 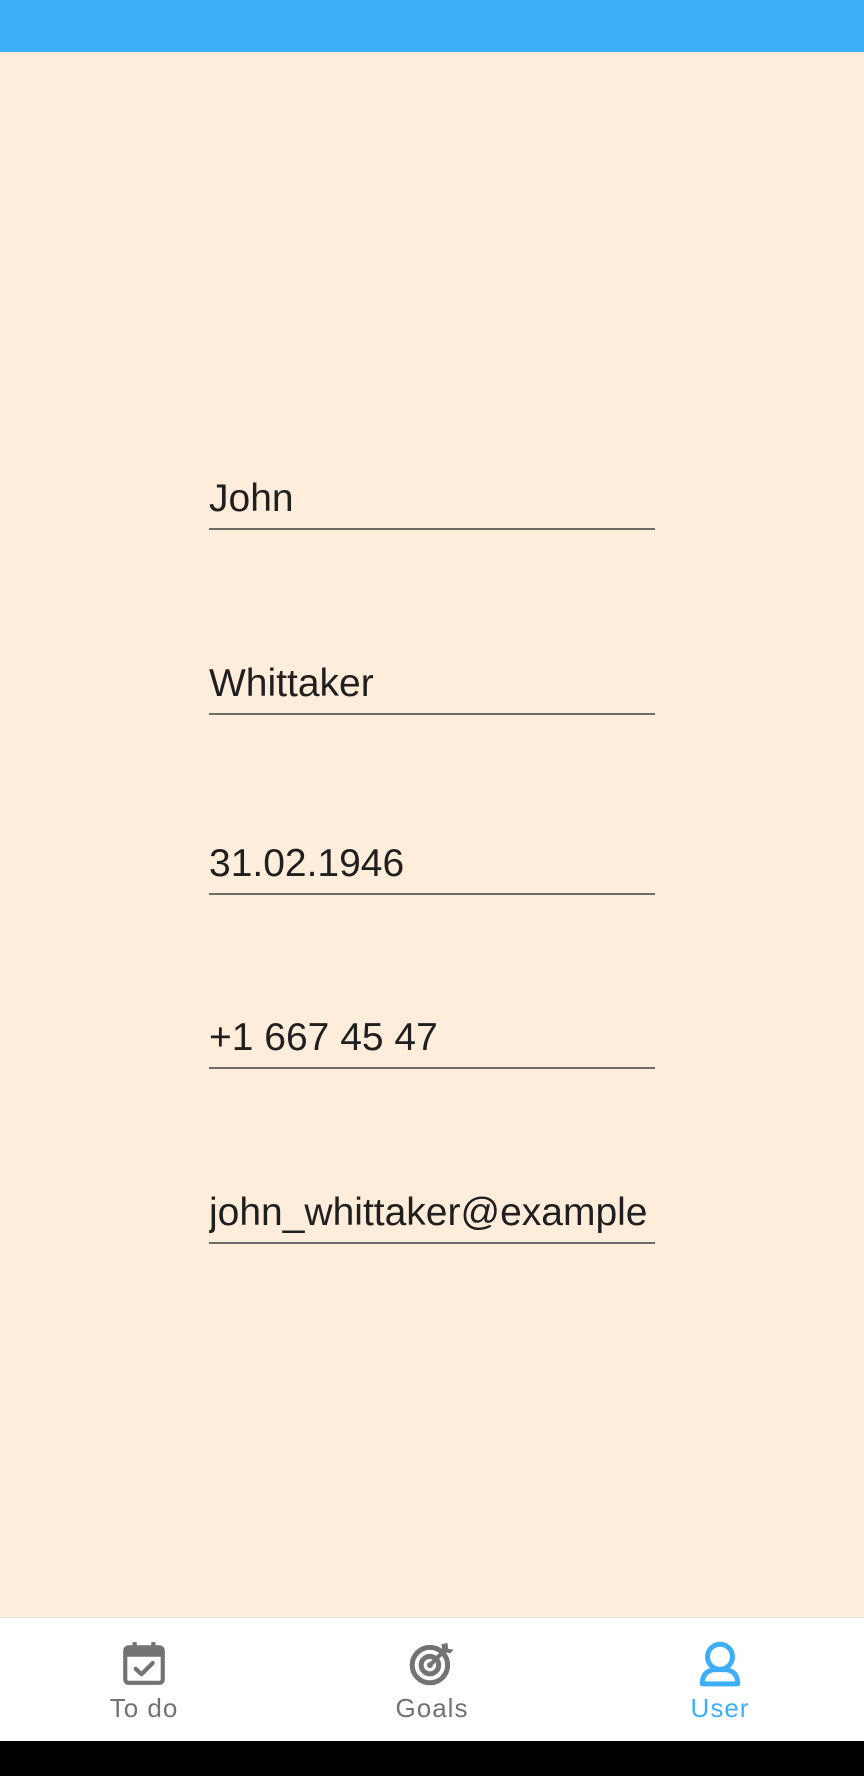 I want to click on nav-label-user: User, so click(x=720, y=1708).